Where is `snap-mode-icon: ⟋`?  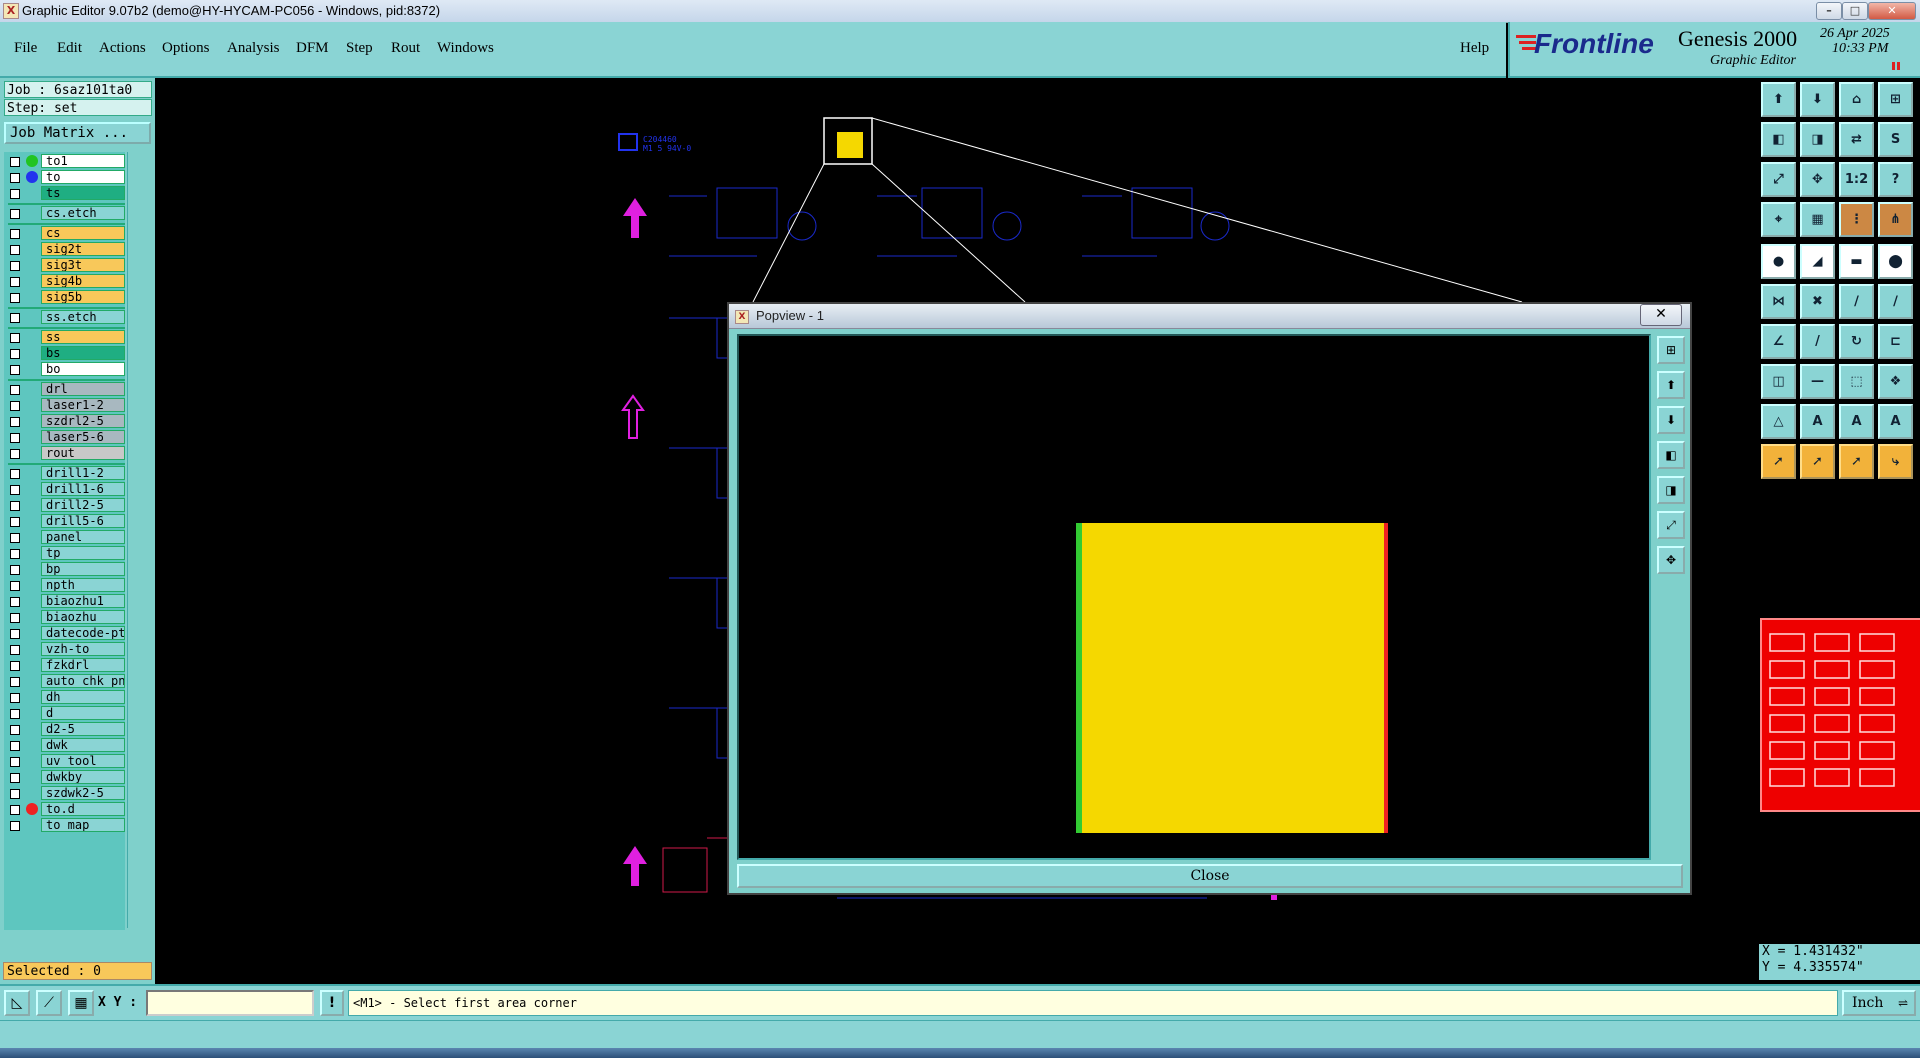 snap-mode-icon: ⟋ is located at coordinates (49, 1003).